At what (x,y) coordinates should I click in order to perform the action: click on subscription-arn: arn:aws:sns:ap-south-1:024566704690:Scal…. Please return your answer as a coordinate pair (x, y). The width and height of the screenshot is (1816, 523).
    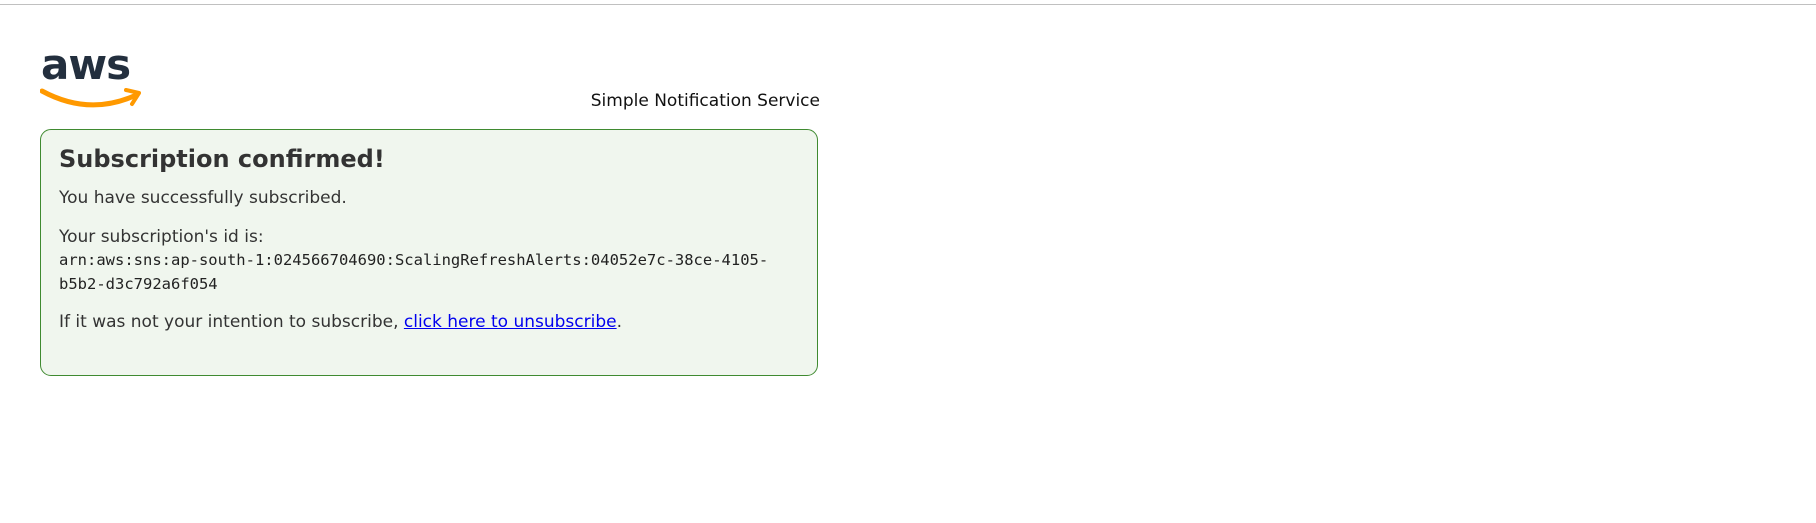
    Looking at the image, I should click on (414, 272).